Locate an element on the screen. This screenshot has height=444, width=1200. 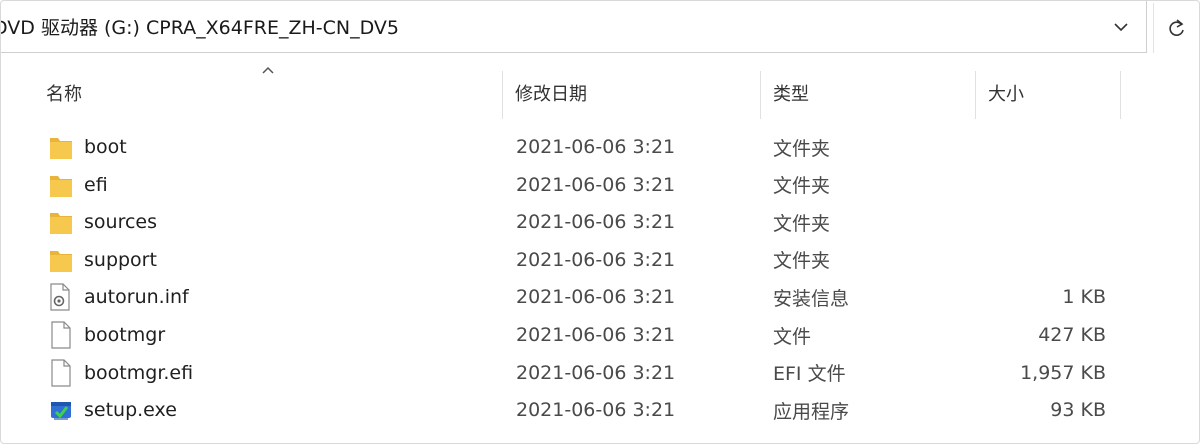
file-type: 文件 is located at coordinates (792, 336).